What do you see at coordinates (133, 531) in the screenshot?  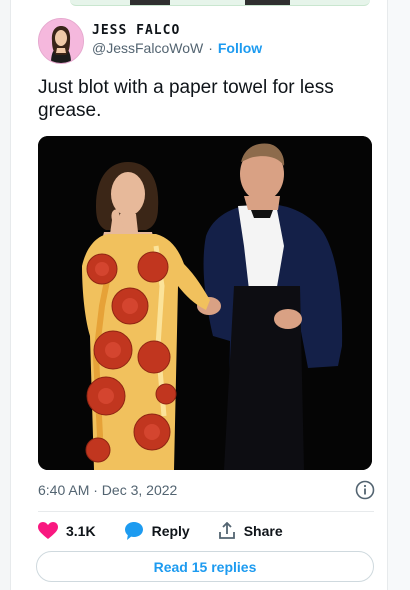 I see `reply-bubble-icon` at bounding box center [133, 531].